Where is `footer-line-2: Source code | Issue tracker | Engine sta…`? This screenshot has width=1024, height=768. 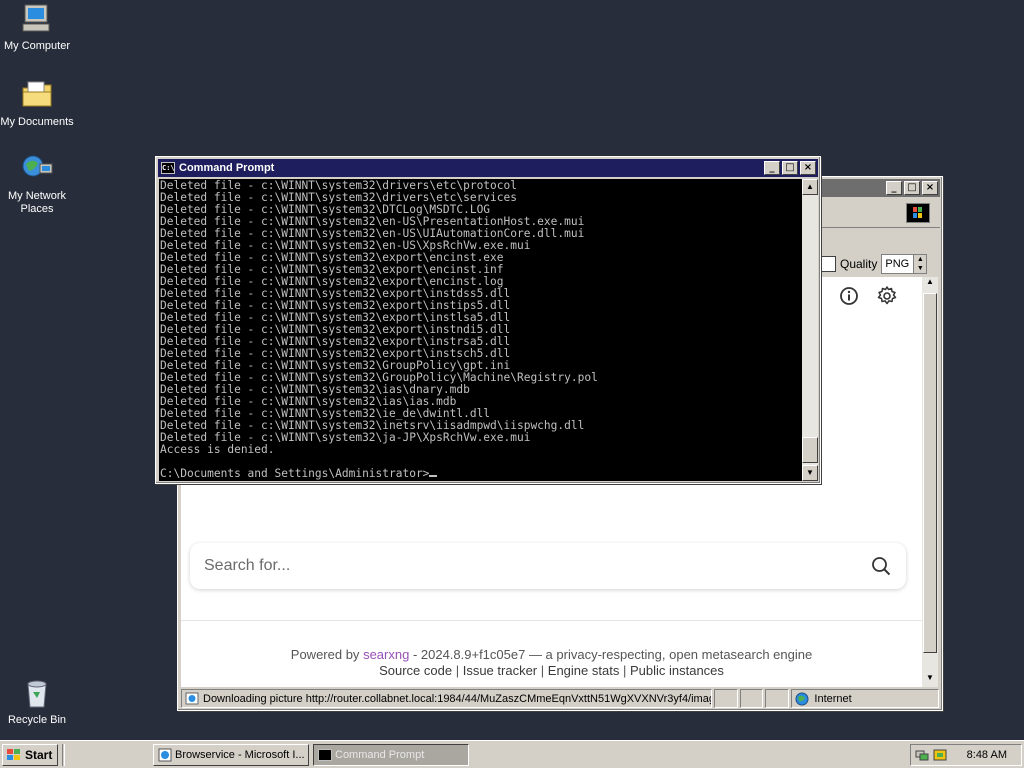
footer-line-2: Source code | Issue tracker | Engine sta… is located at coordinates (551, 671).